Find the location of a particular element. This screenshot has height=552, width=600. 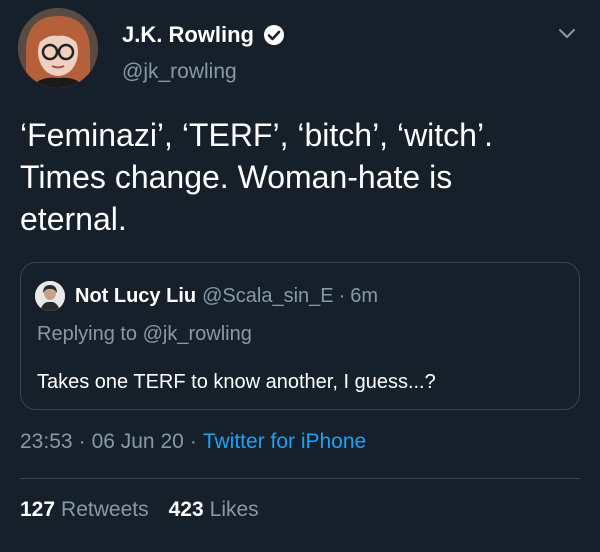

divider is located at coordinates (300, 478).